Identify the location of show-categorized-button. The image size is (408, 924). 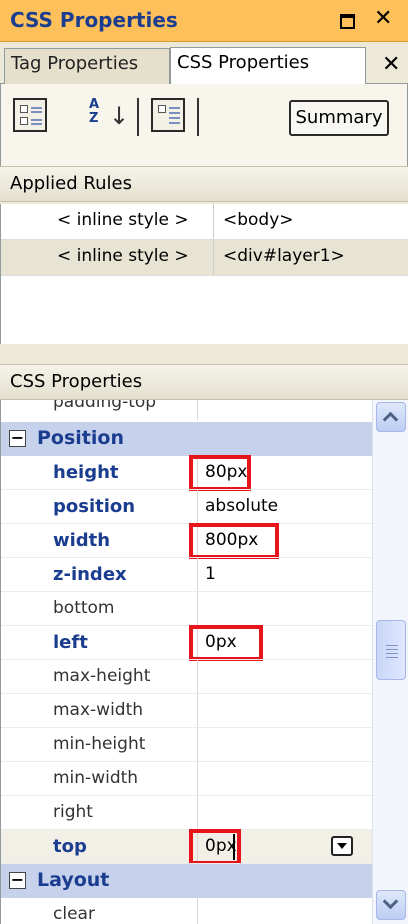
(30, 115).